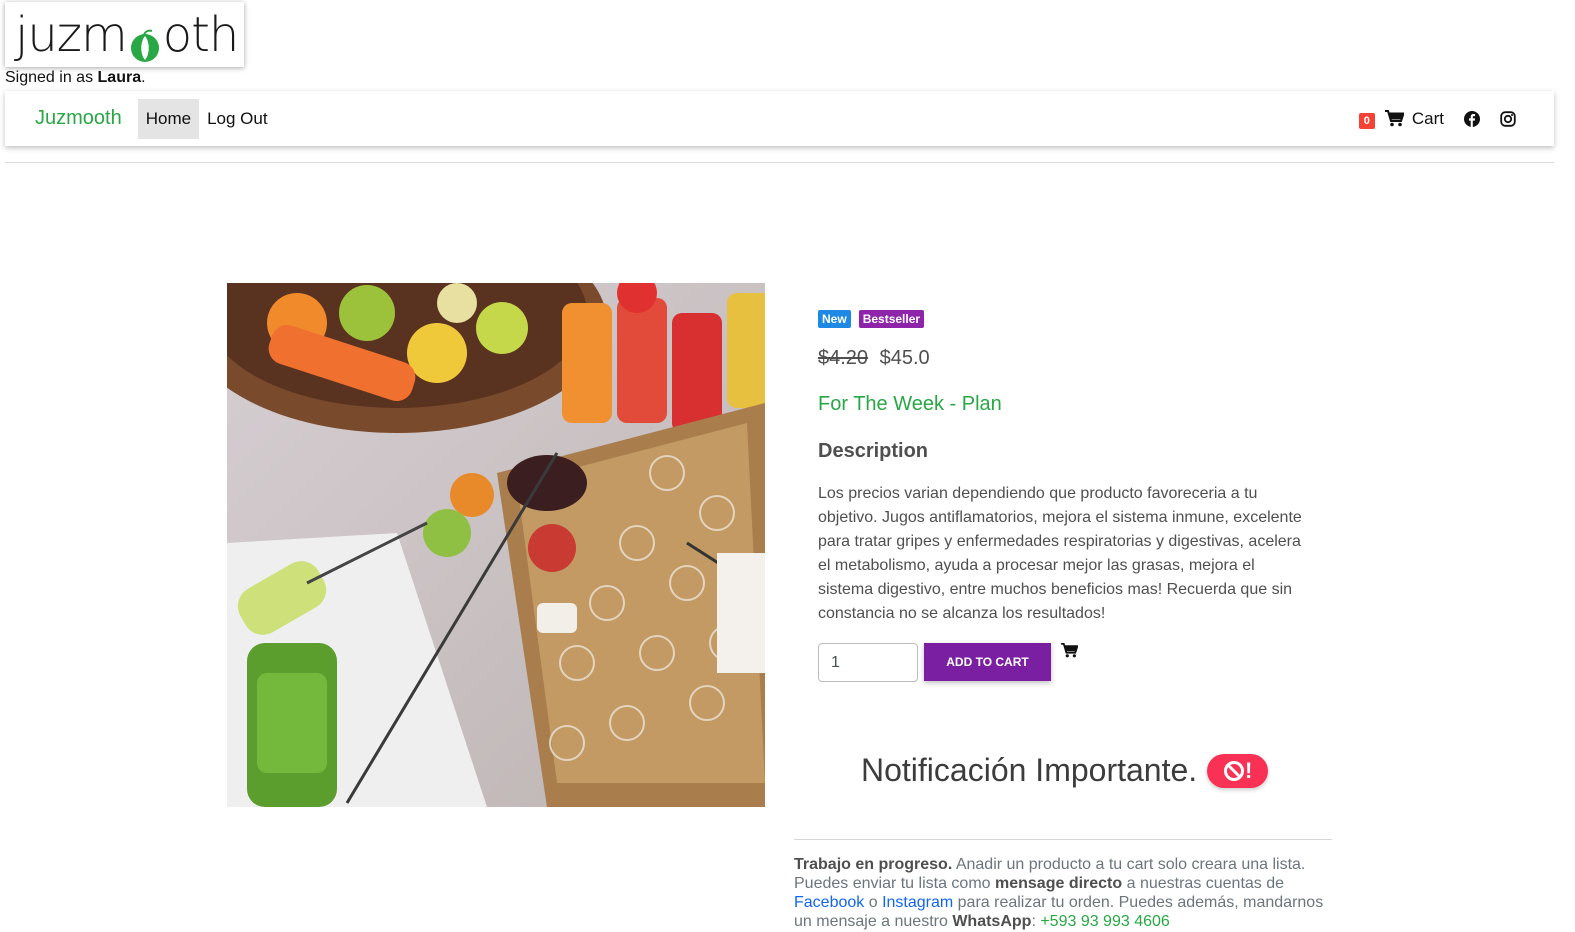 The height and width of the screenshot is (932, 1575). Describe the element at coordinates (201, 34) in the screenshot. I see `logo-text-right: oth` at that location.